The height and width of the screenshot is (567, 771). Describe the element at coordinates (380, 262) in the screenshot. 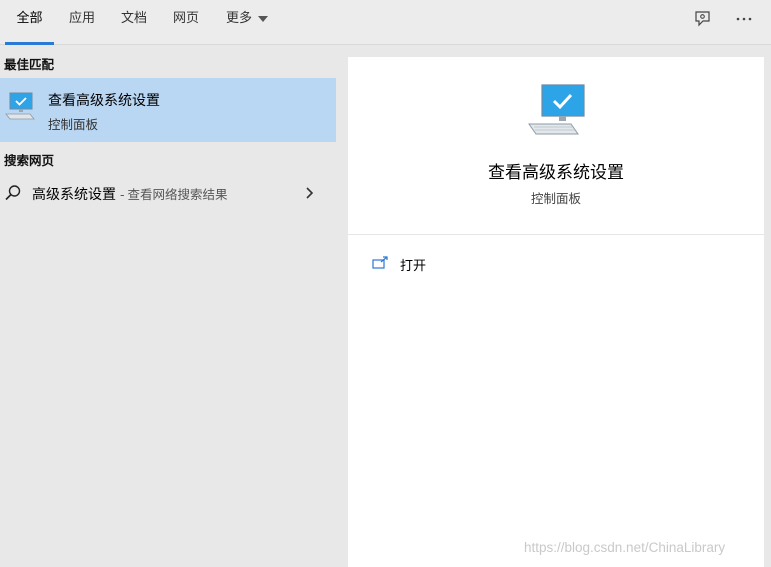

I see `open-icon` at that location.